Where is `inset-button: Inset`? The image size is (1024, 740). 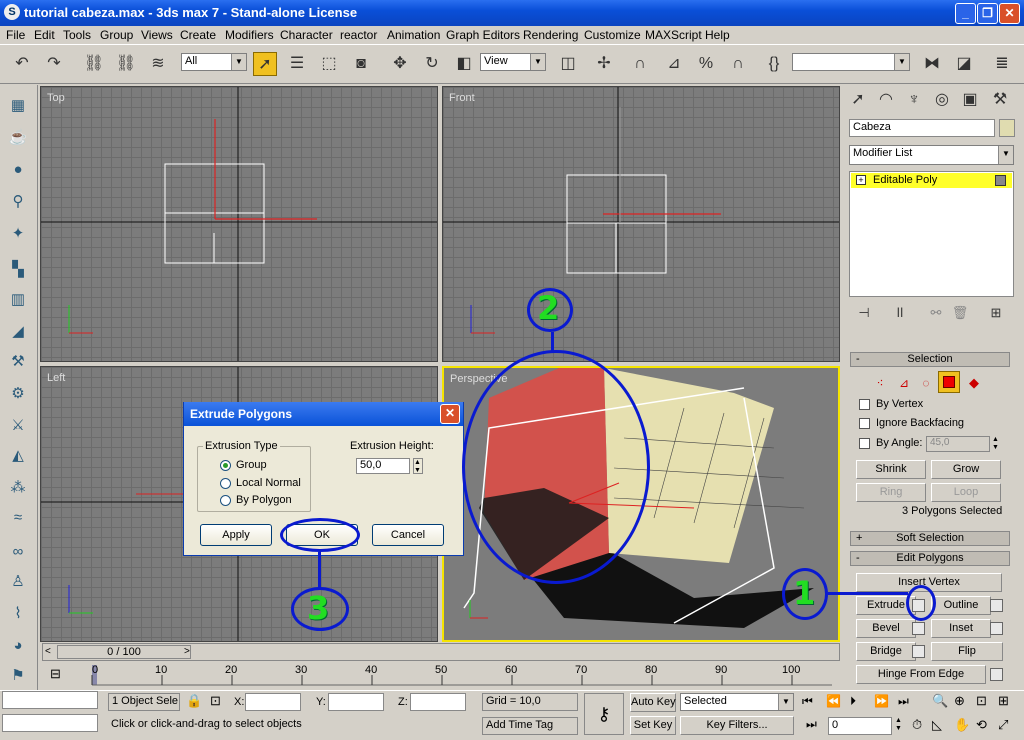 inset-button: Inset is located at coordinates (961, 628).